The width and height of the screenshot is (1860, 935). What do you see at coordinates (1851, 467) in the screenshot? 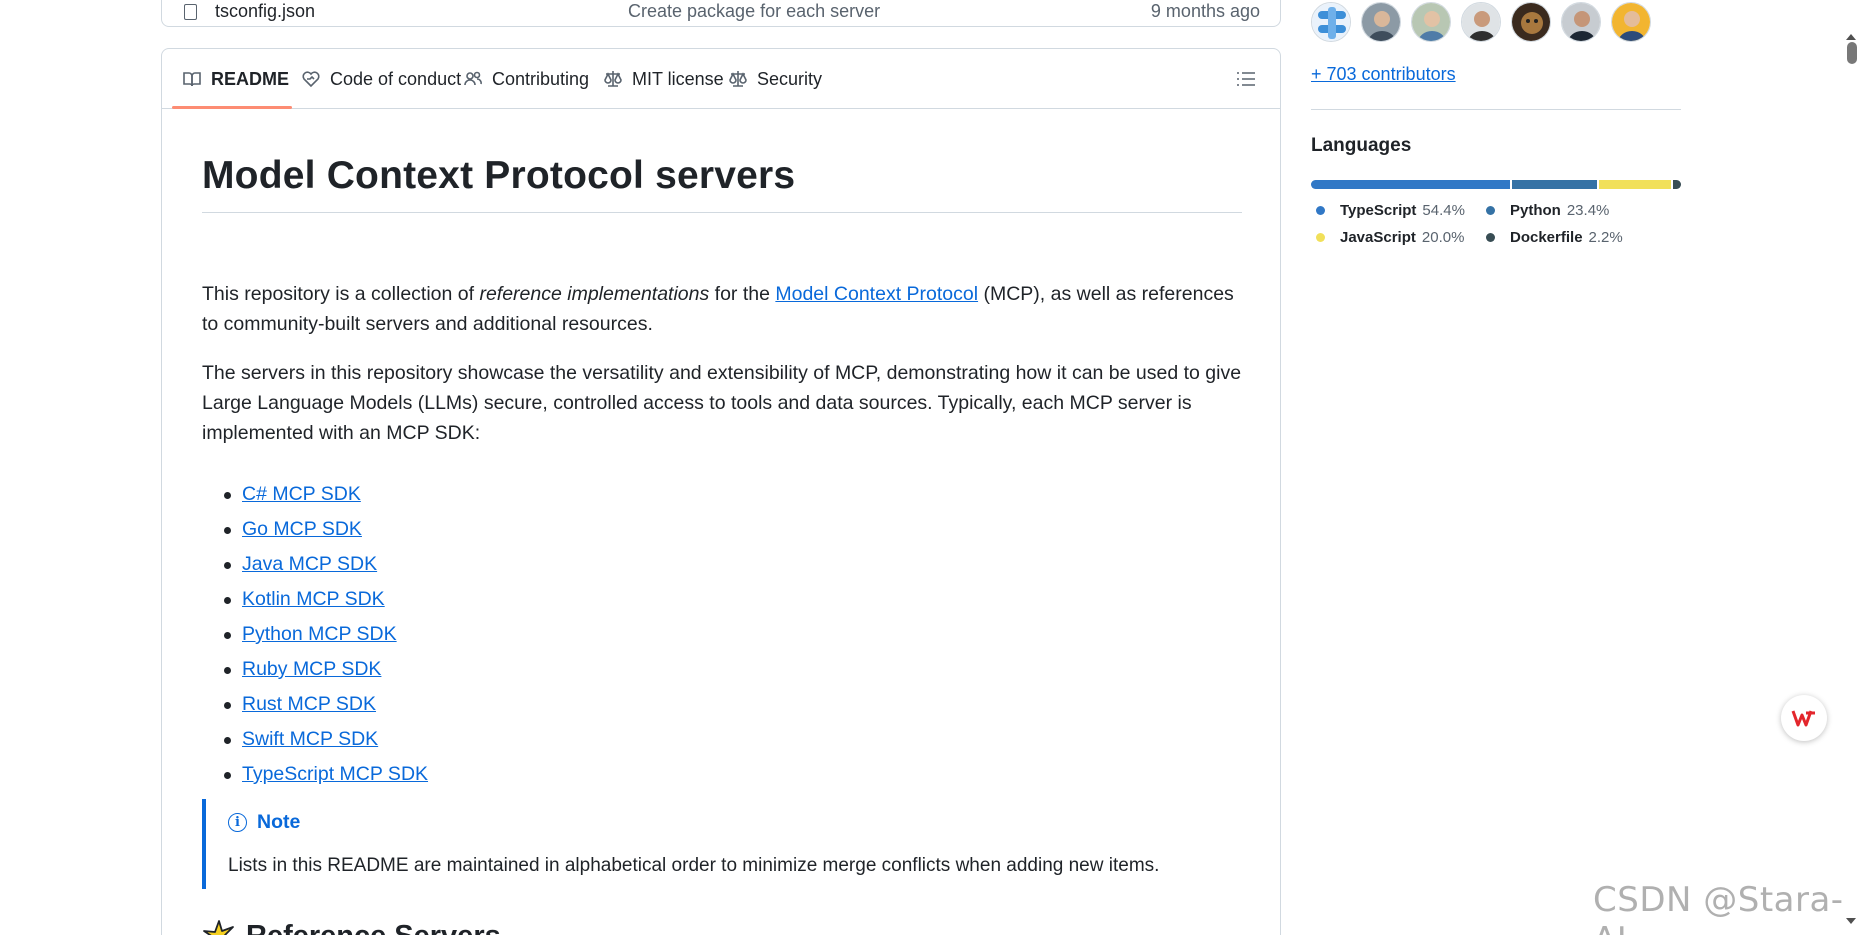
I see `scrollbar` at bounding box center [1851, 467].